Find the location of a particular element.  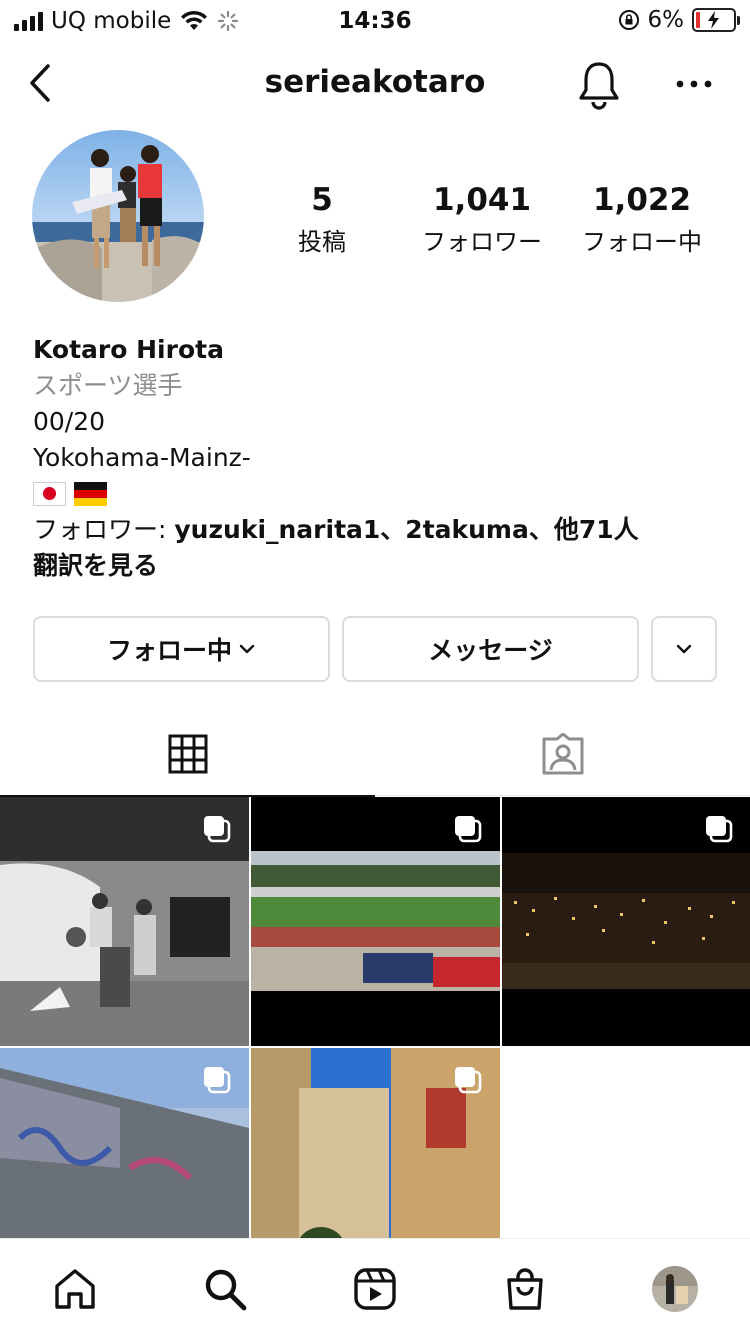

message-button-label: メッセージ is located at coordinates (490, 650).